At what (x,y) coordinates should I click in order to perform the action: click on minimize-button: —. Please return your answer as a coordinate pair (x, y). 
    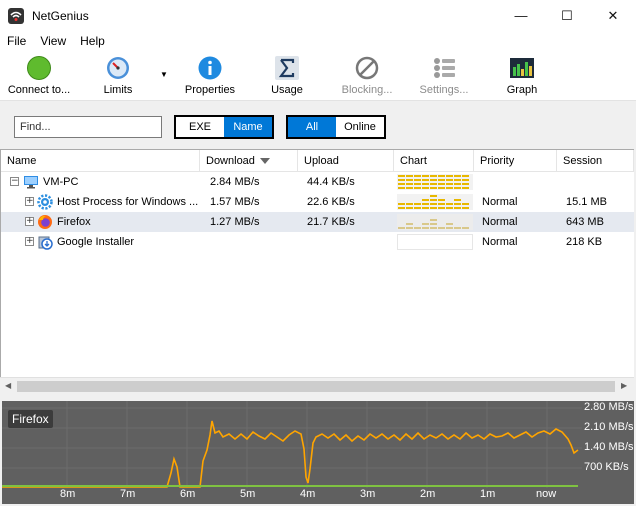
    Looking at the image, I should click on (521, 15).